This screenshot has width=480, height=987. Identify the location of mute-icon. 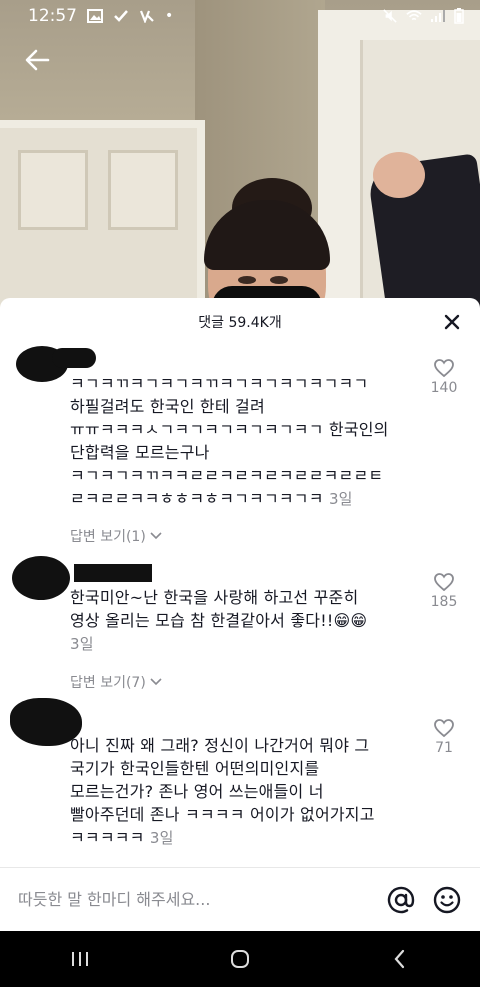
(390, 16).